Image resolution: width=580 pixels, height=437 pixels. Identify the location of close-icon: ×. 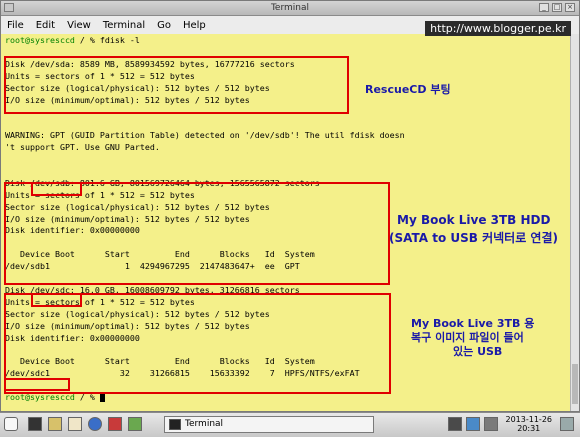
(570, 7).